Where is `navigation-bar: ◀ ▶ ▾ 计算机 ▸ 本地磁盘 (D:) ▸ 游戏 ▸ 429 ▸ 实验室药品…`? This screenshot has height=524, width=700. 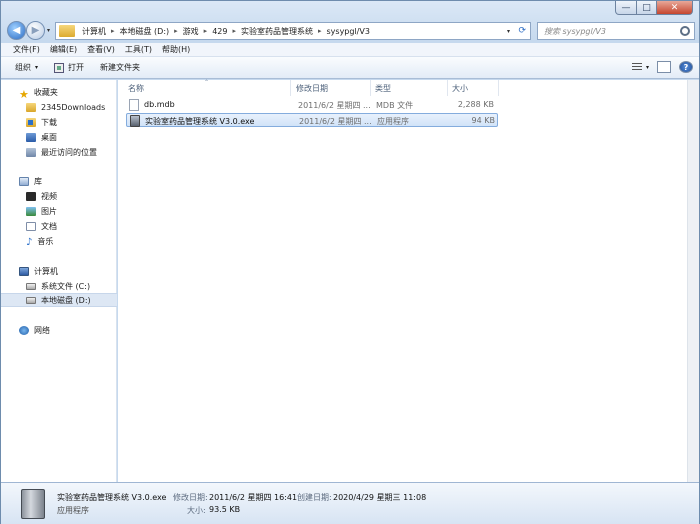 navigation-bar: ◀ ▶ ▾ 计算机 ▸ 本地磁盘 (D:) ▸ 游戏 ▸ 429 ▸ 实验室药品… is located at coordinates (350, 31).